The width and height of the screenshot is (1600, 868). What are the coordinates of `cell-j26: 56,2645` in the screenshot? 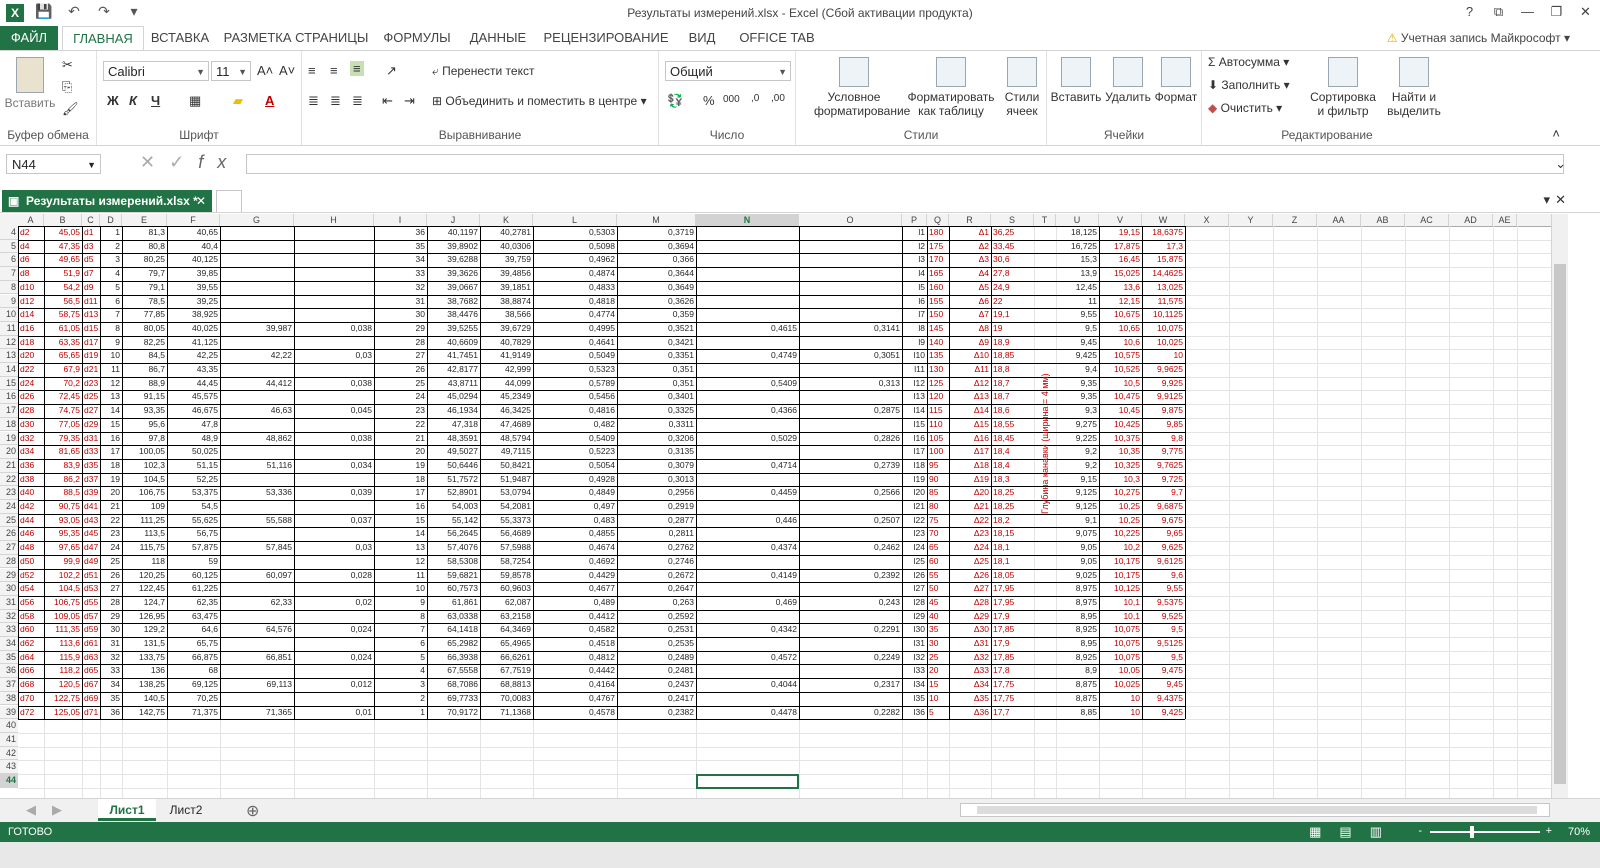 It's located at (453, 534).